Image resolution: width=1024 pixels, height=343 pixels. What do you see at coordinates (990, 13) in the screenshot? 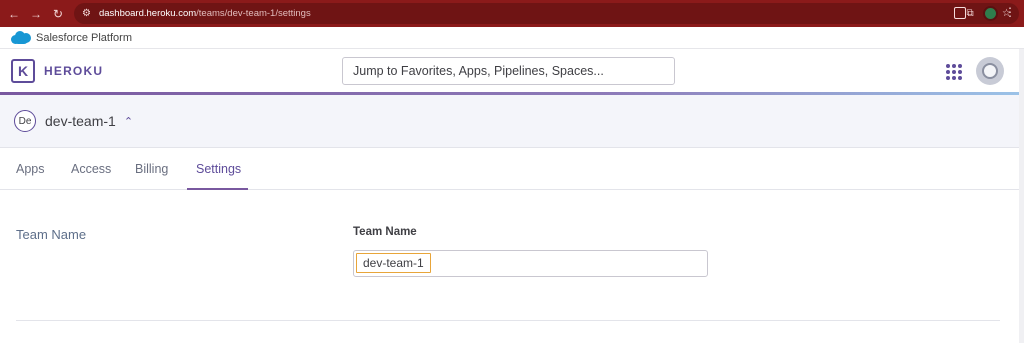
I see `browser-profile-icon` at bounding box center [990, 13].